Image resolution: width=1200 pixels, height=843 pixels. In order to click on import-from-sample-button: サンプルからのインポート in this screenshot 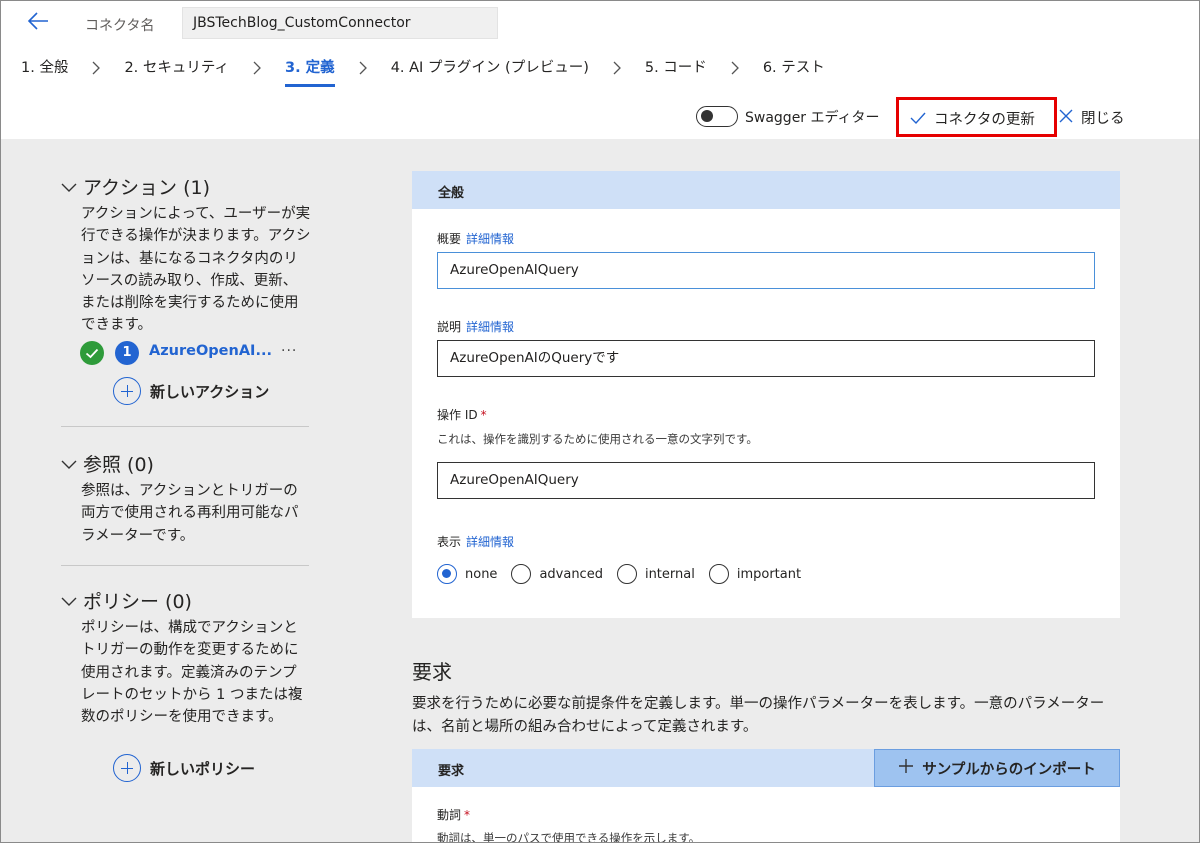, I will do `click(997, 768)`.